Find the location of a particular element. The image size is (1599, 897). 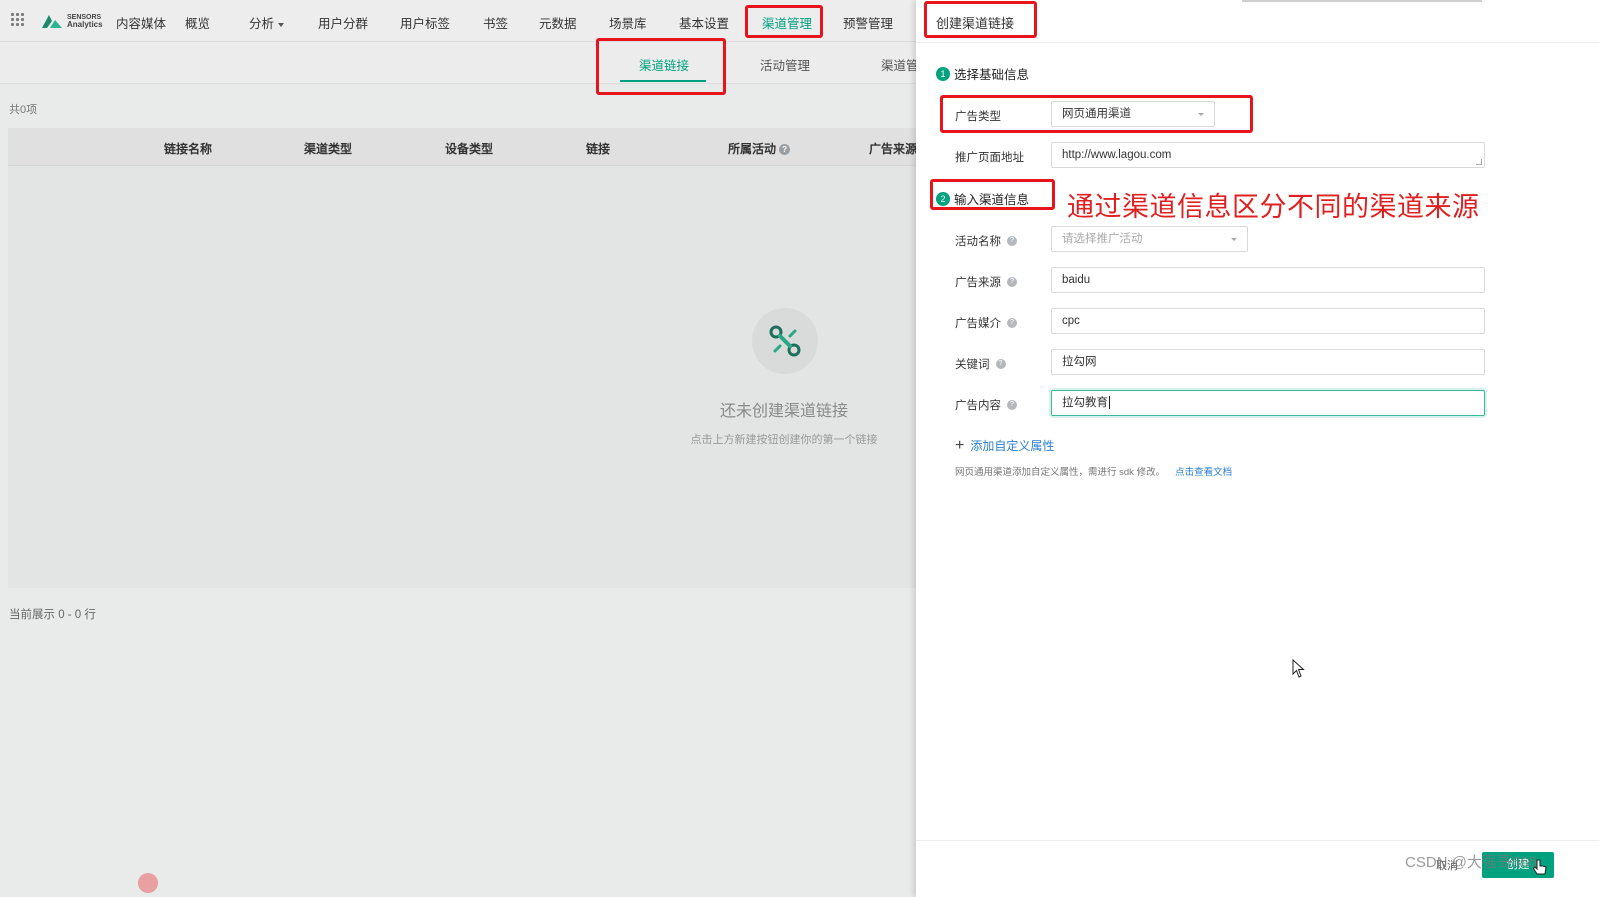

nav-item-user-tags: 用户标签 is located at coordinates (425, 22).